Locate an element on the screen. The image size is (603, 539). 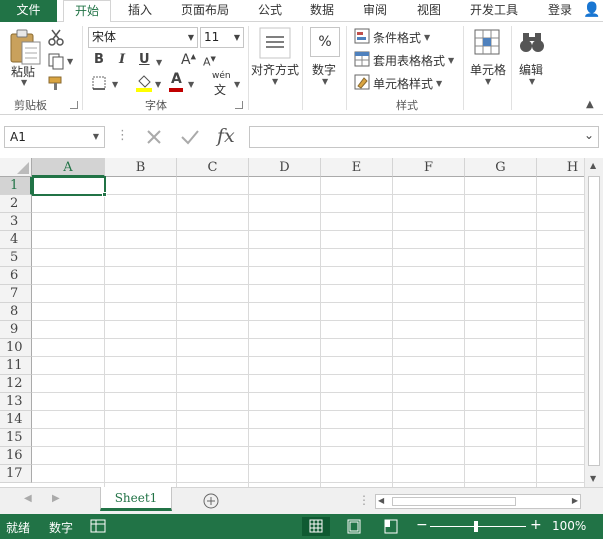
decrease-font-size-icon: A▼ is located at coordinates (209, 62).